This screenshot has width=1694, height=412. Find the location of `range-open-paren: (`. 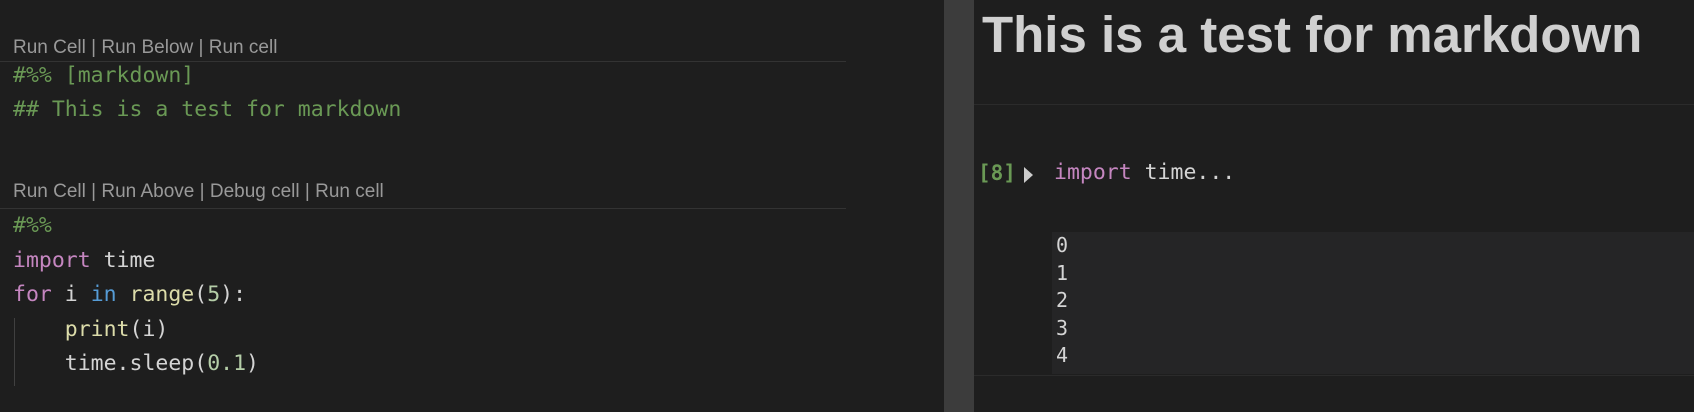

range-open-paren: ( is located at coordinates (201, 294).